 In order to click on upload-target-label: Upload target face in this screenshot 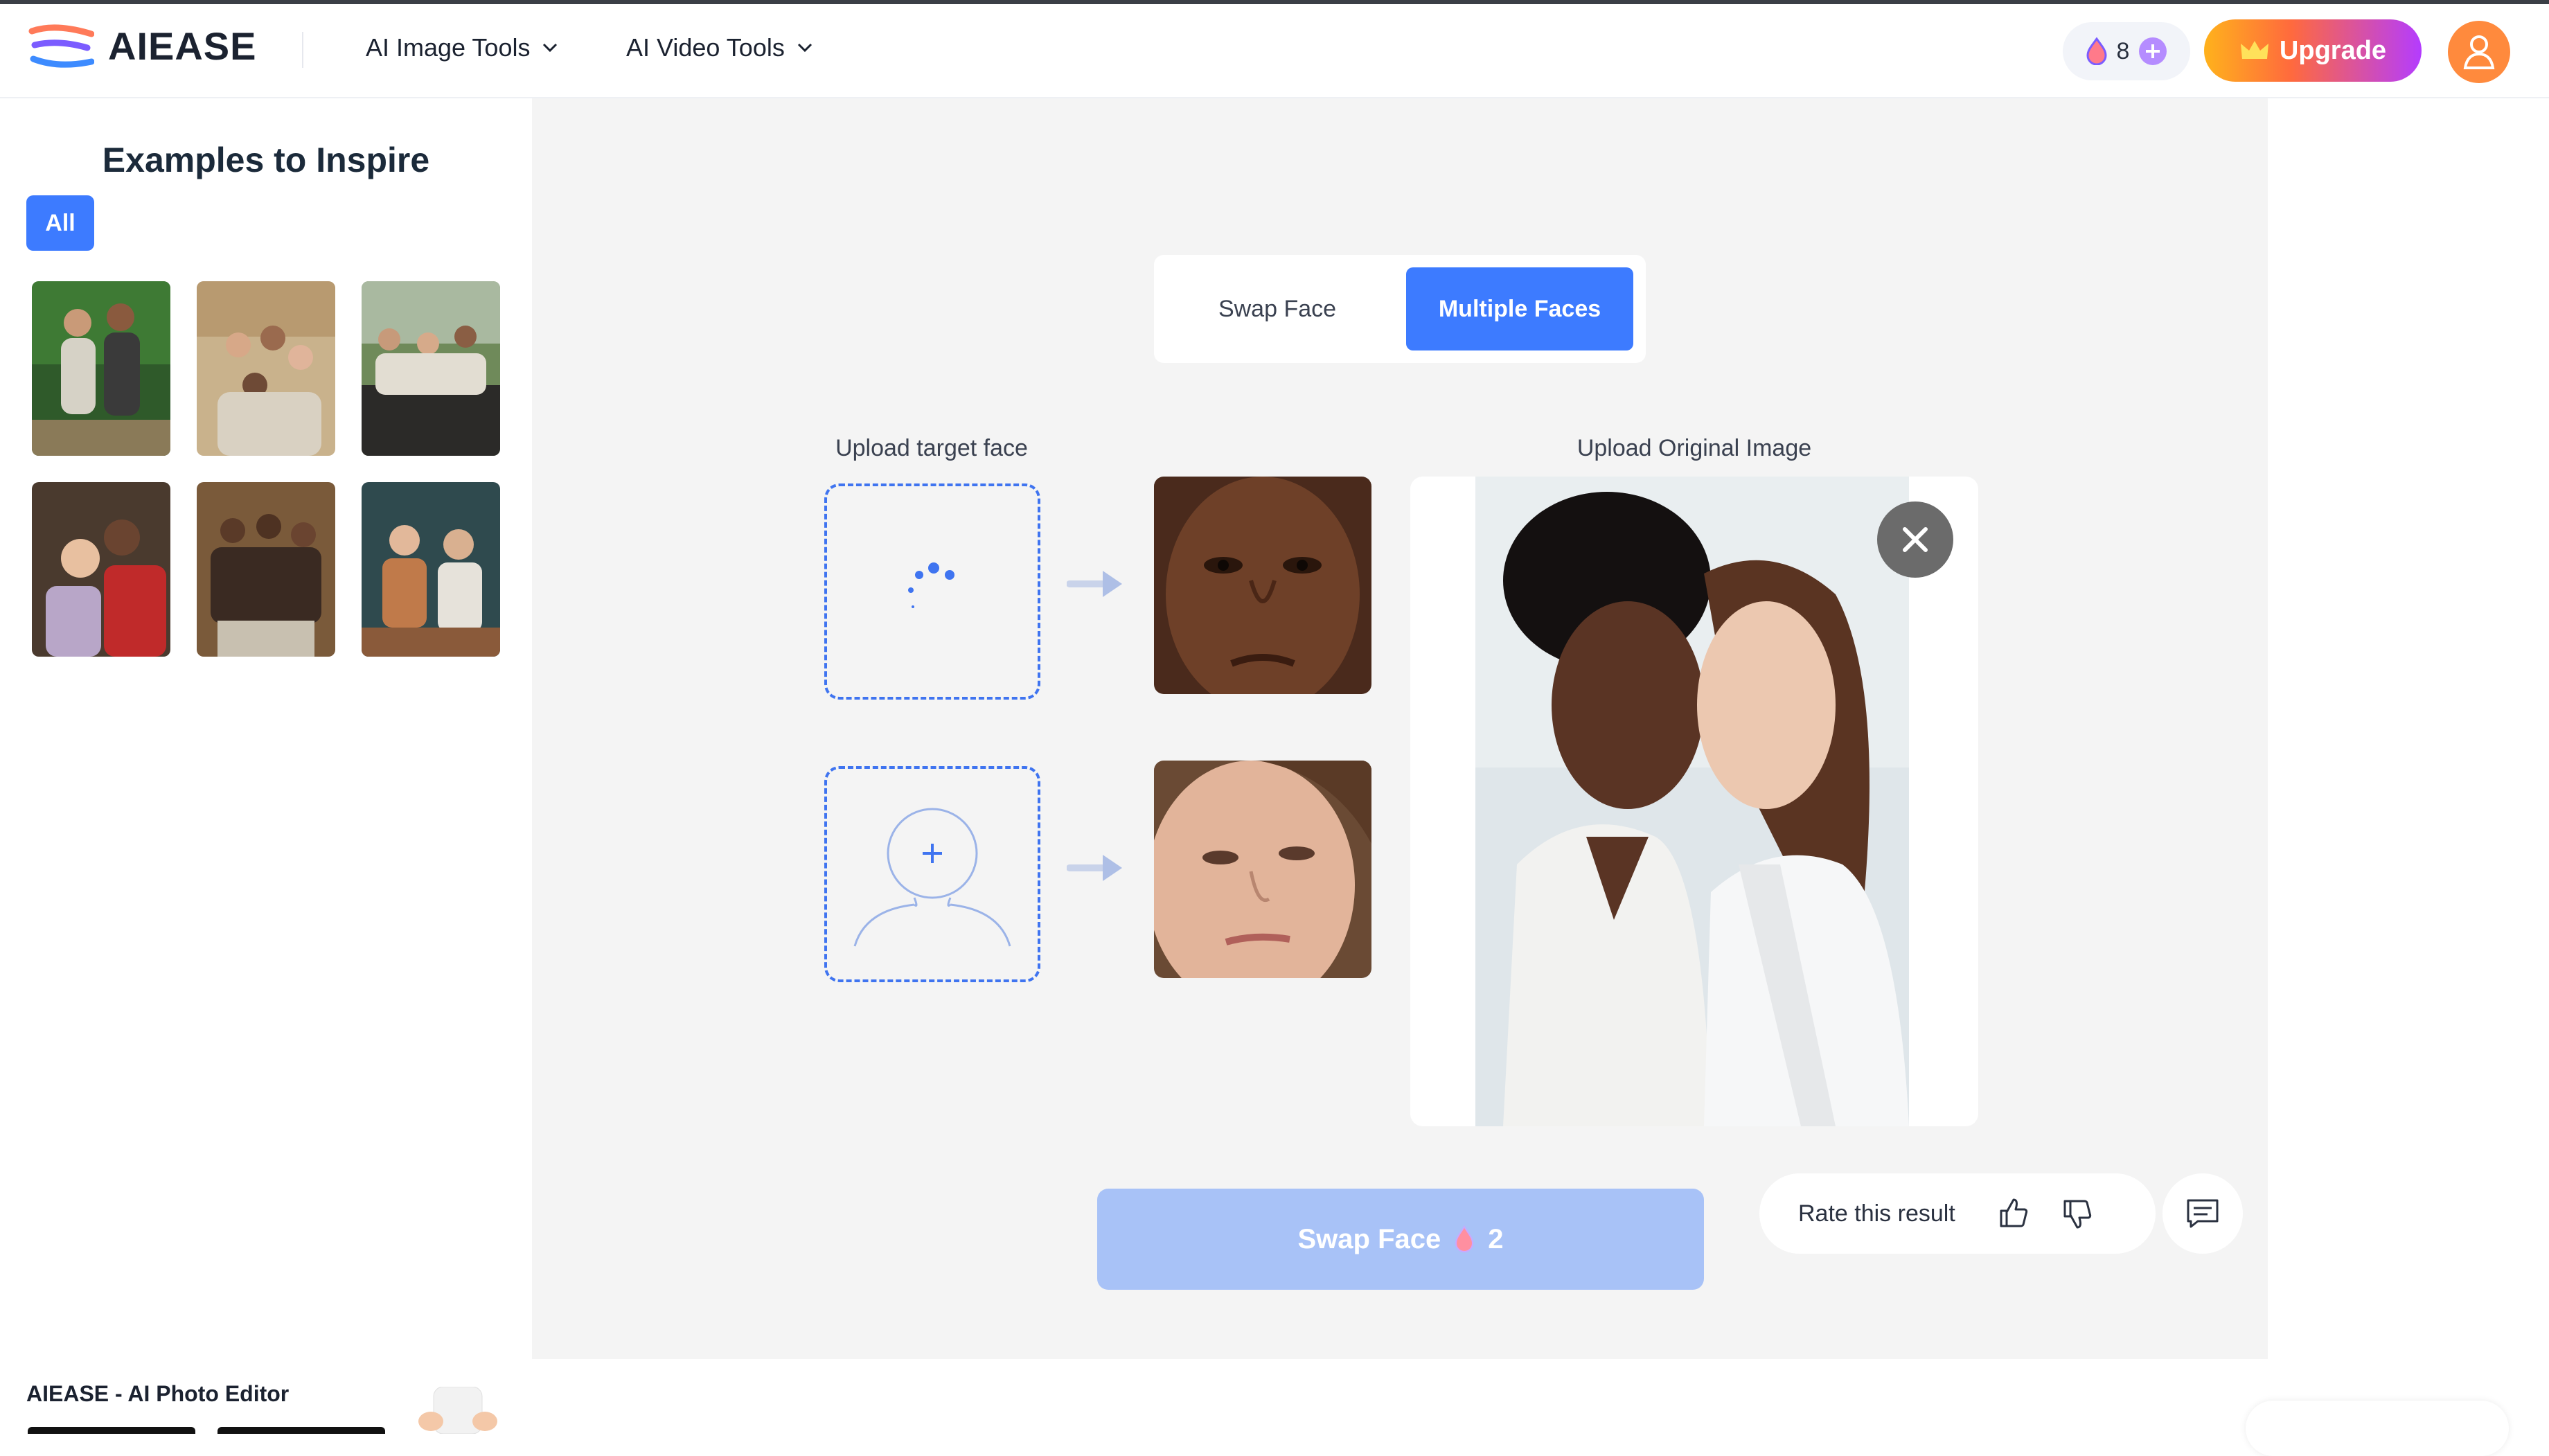, I will do `click(932, 448)`.